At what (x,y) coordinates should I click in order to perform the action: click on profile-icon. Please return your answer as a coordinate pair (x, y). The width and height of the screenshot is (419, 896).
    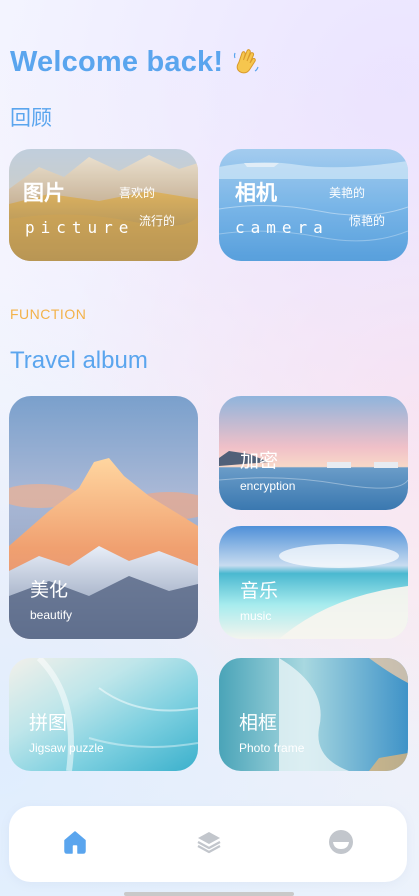
    Looking at the image, I should click on (341, 844).